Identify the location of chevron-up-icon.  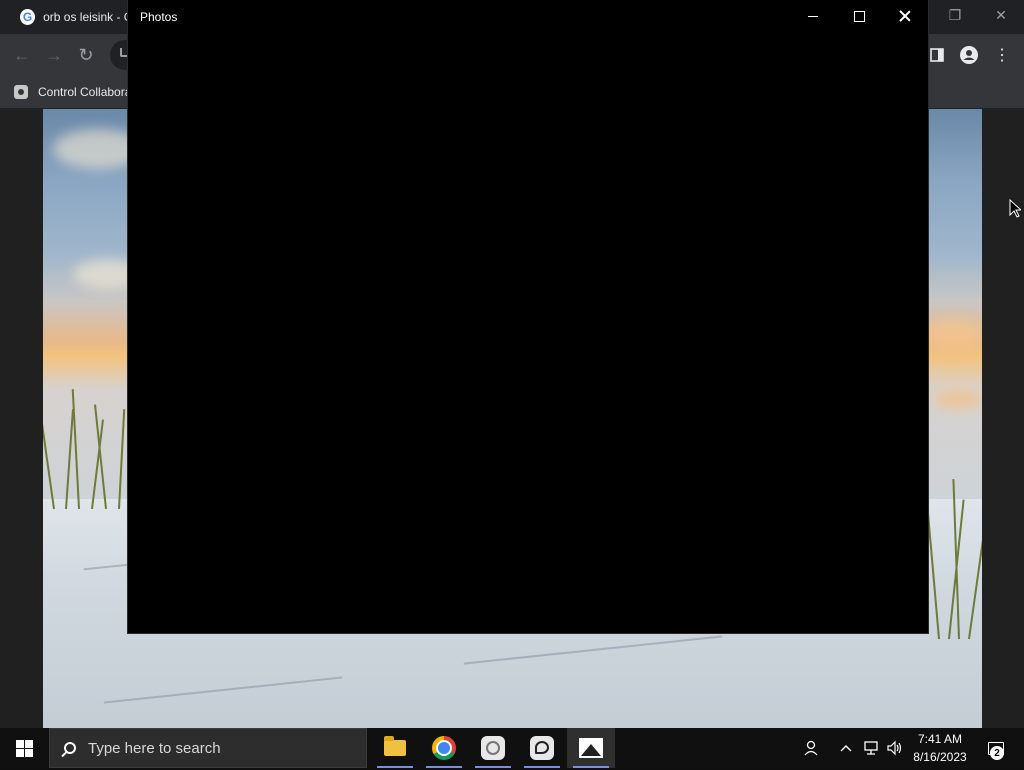
(846, 748).